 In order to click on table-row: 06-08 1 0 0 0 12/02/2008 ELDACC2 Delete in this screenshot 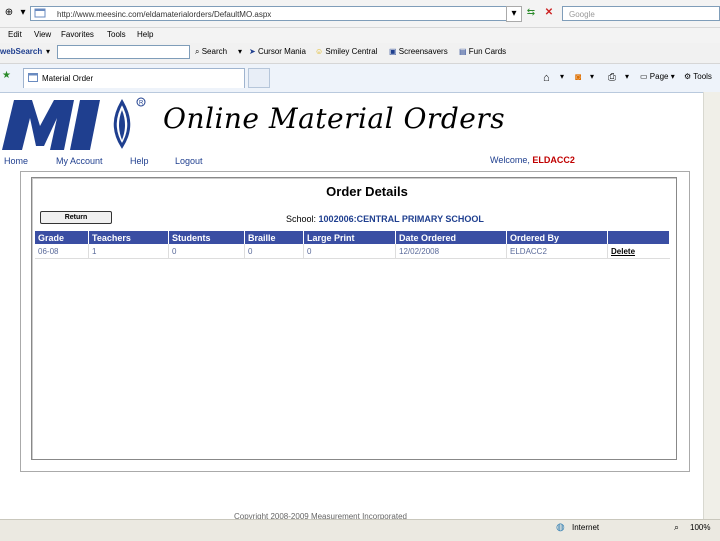, I will do `click(352, 251)`.